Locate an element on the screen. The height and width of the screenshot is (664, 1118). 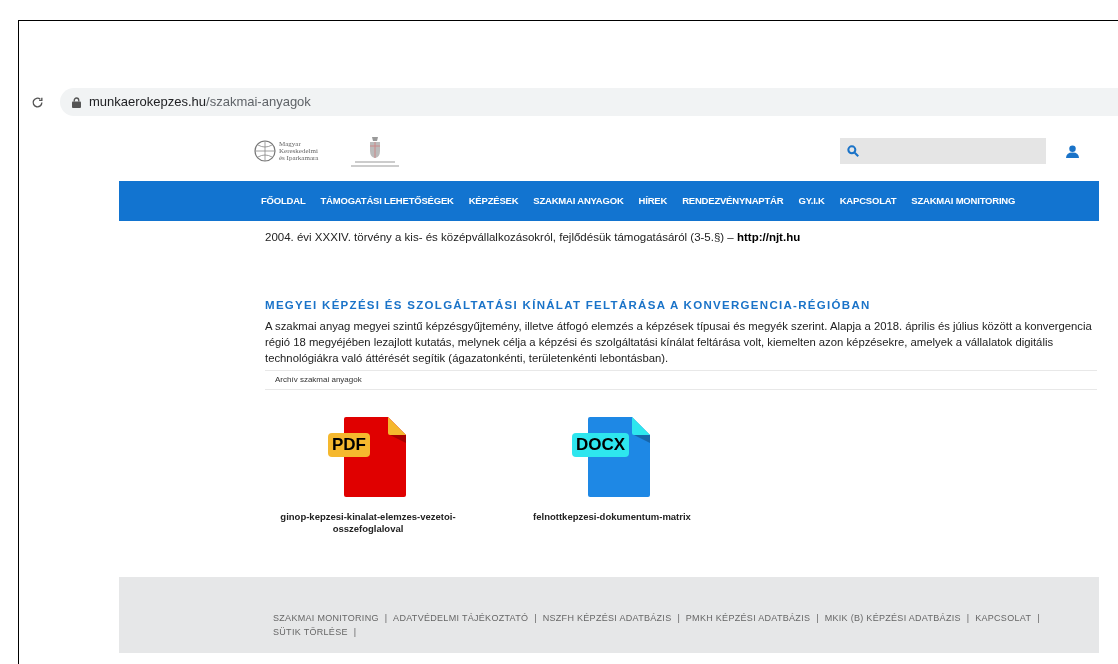
search-field is located at coordinates (943, 151).